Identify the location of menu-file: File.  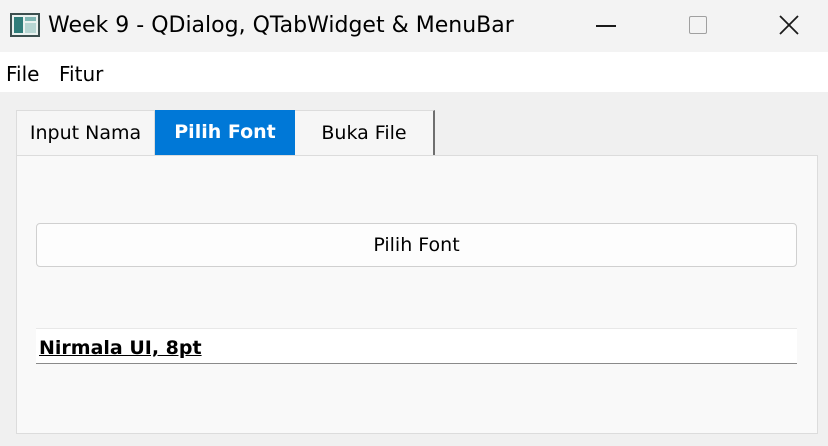
(22, 74).